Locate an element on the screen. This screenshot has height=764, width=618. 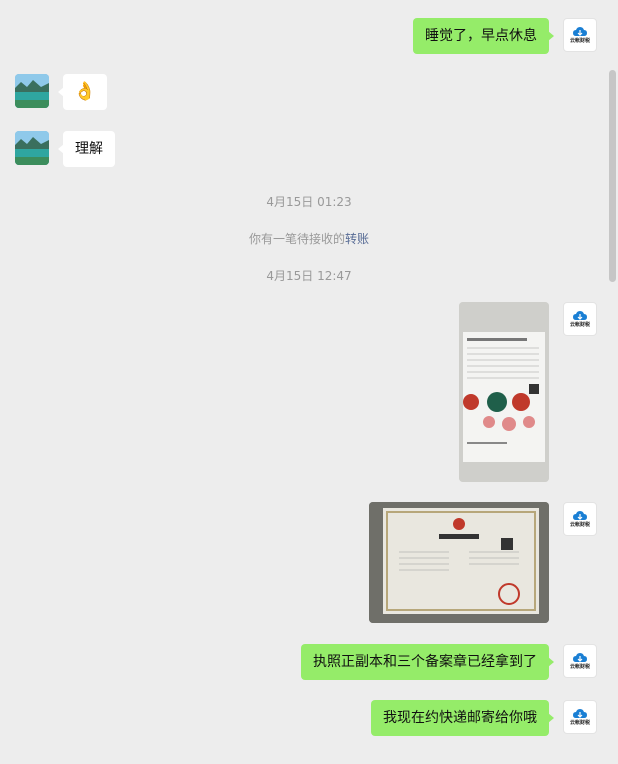
timestamp-text: 4月15日 12:47 is located at coordinates (309, 276).